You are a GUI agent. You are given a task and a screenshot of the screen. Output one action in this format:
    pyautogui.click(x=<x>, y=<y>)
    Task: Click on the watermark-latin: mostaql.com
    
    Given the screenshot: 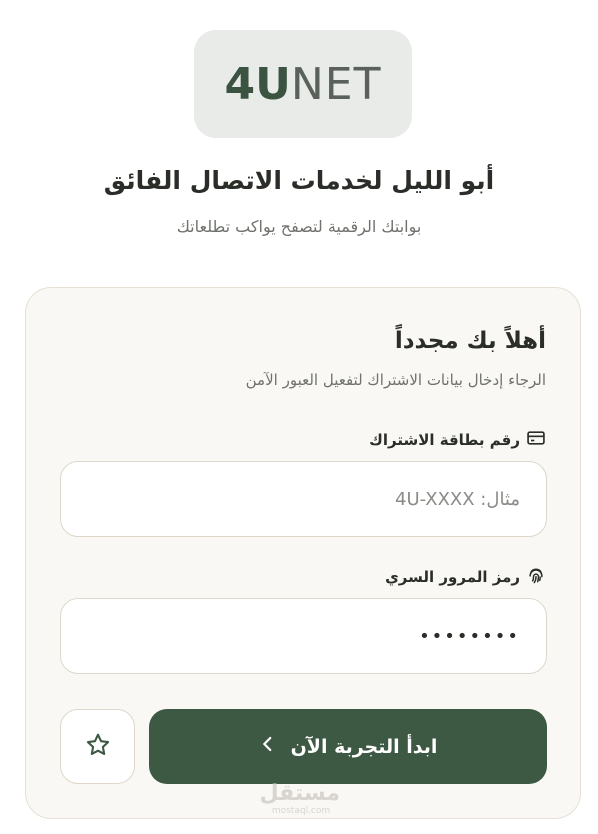 What is the action you would take?
    pyautogui.click(x=301, y=811)
    